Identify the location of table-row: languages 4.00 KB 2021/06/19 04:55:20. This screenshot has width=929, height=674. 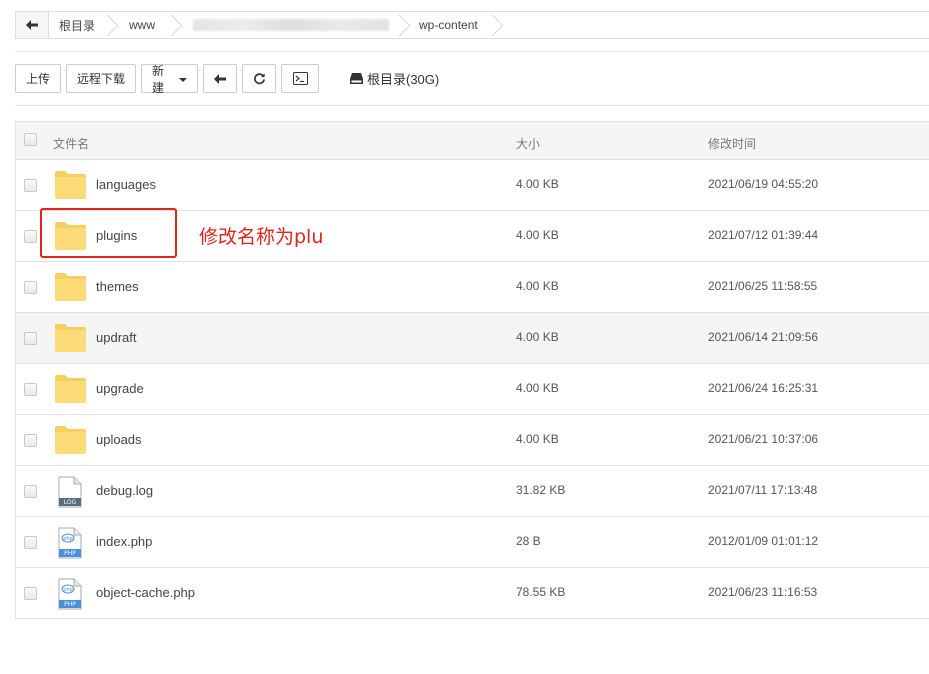
(472, 185).